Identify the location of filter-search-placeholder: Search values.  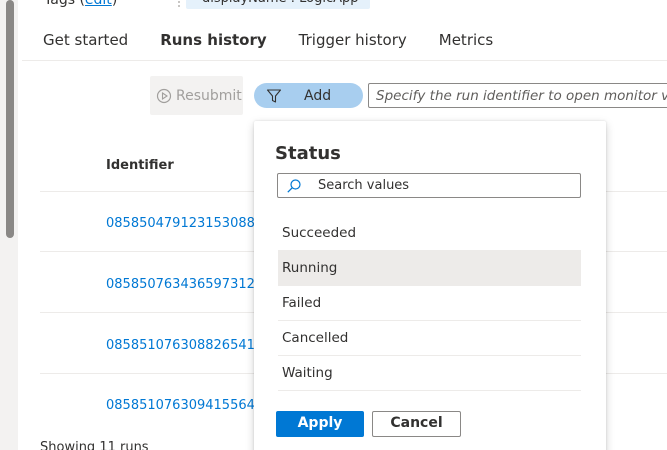
(364, 185).